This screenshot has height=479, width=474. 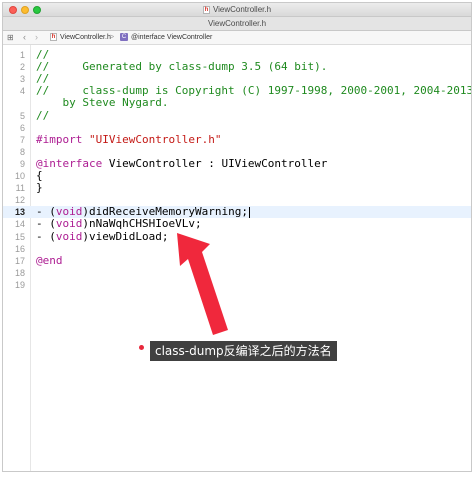 I want to click on line-number: 15, so click(x=19, y=236).